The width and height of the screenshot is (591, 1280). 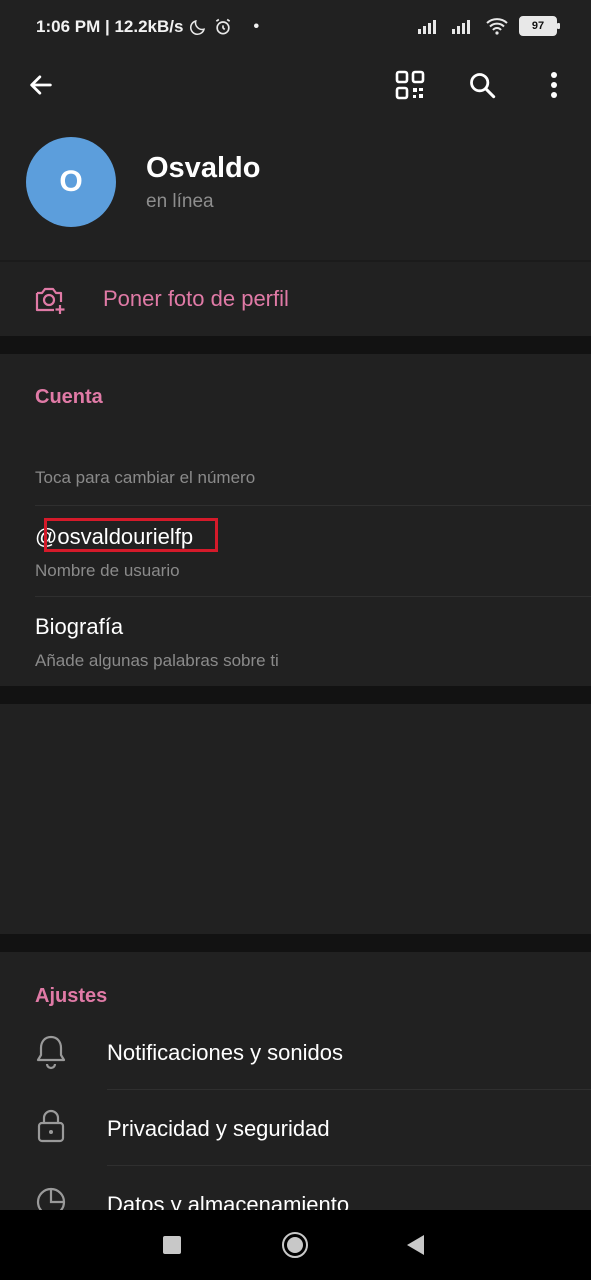 I want to click on home-button, so click(x=295, y=1245).